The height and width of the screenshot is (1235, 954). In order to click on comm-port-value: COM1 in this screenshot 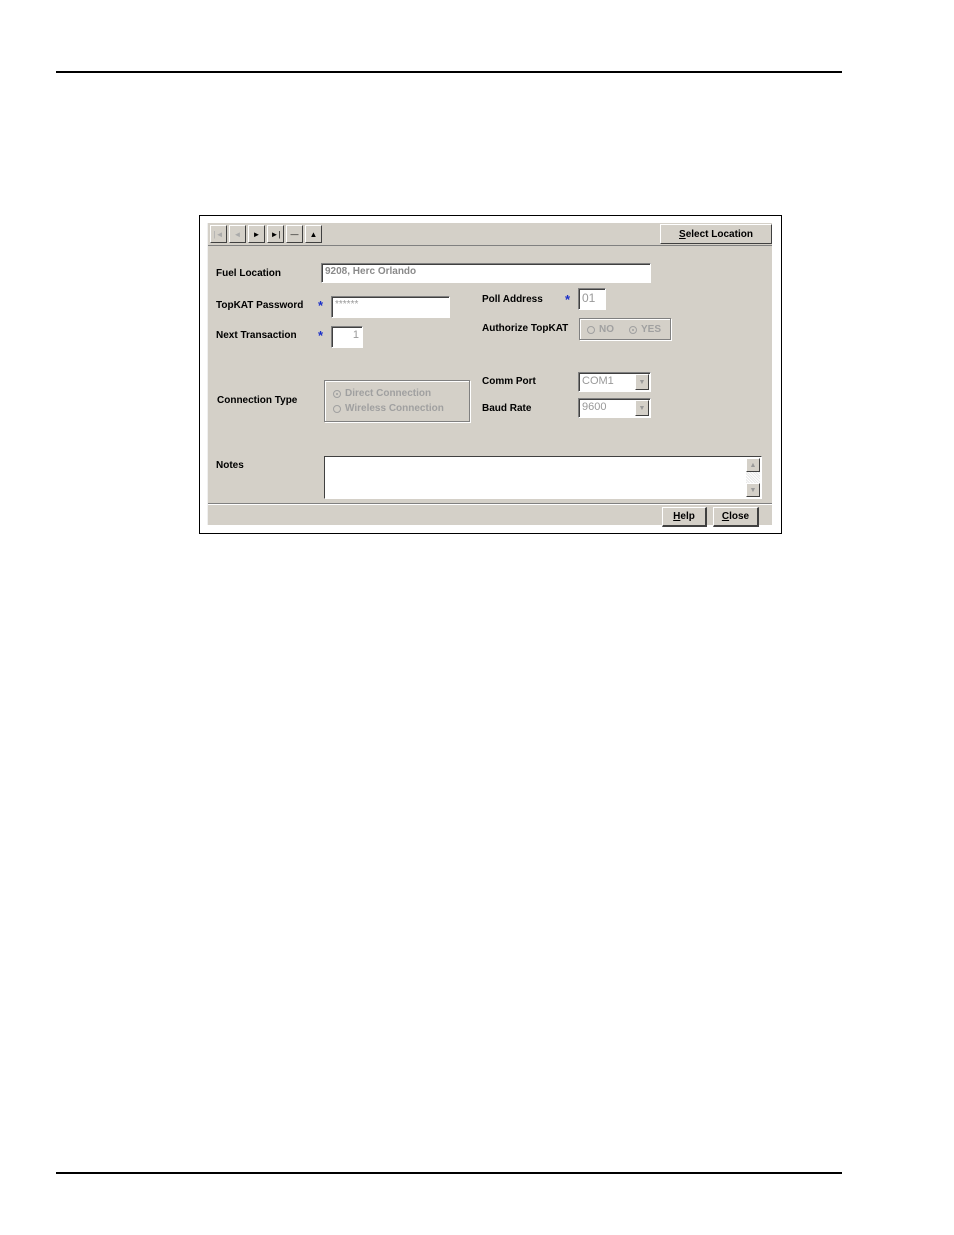, I will do `click(598, 381)`.